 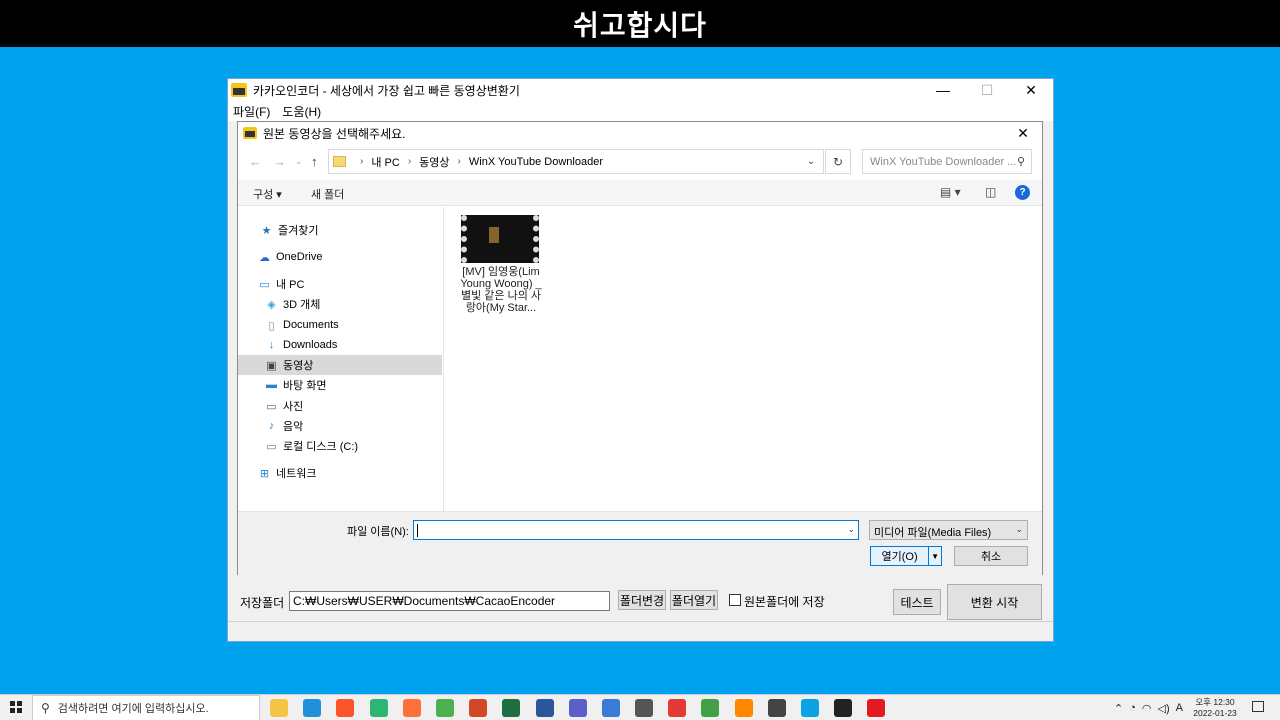 What do you see at coordinates (478, 708) in the screenshot?
I see `powerpoint-icon` at bounding box center [478, 708].